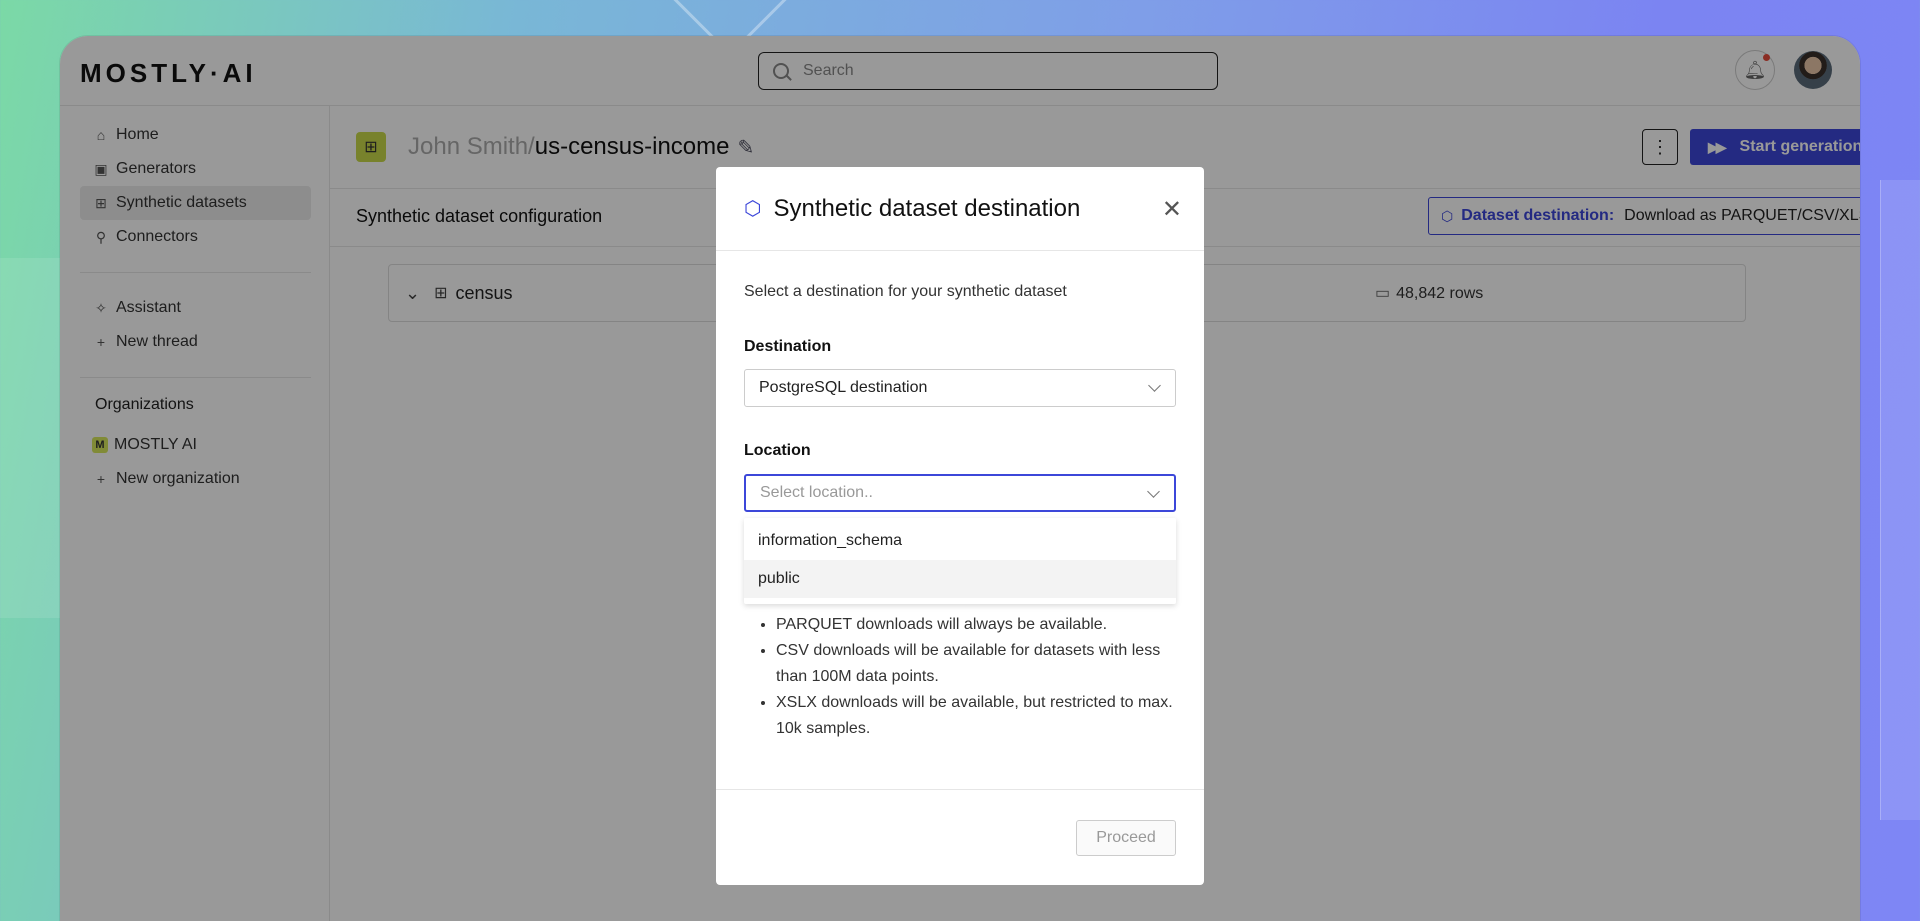 This screenshot has width=1920, height=921. Describe the element at coordinates (960, 541) in the screenshot. I see `location-option-information-schema: information_schema` at that location.